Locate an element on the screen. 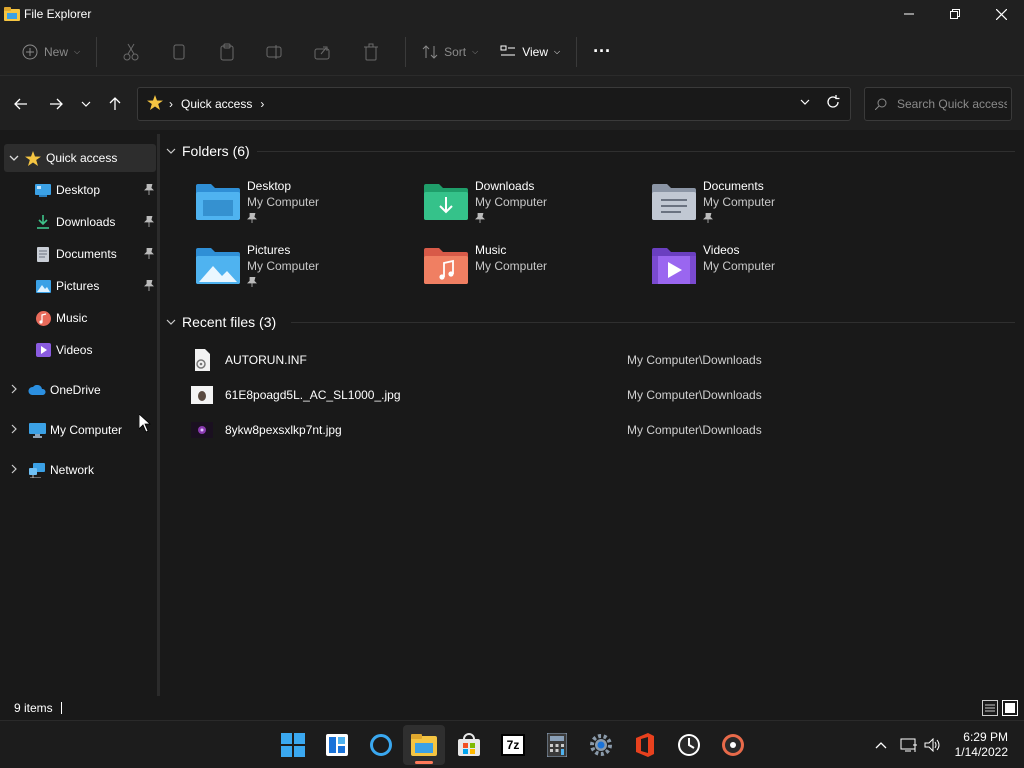  recent-files-group-header: Recent files (3) is located at coordinates (221, 322).